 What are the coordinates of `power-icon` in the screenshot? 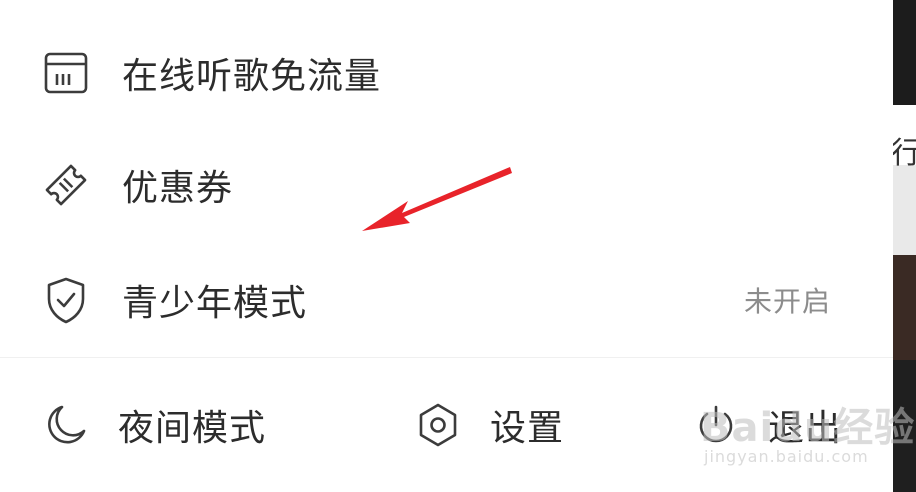 It's located at (716, 425).